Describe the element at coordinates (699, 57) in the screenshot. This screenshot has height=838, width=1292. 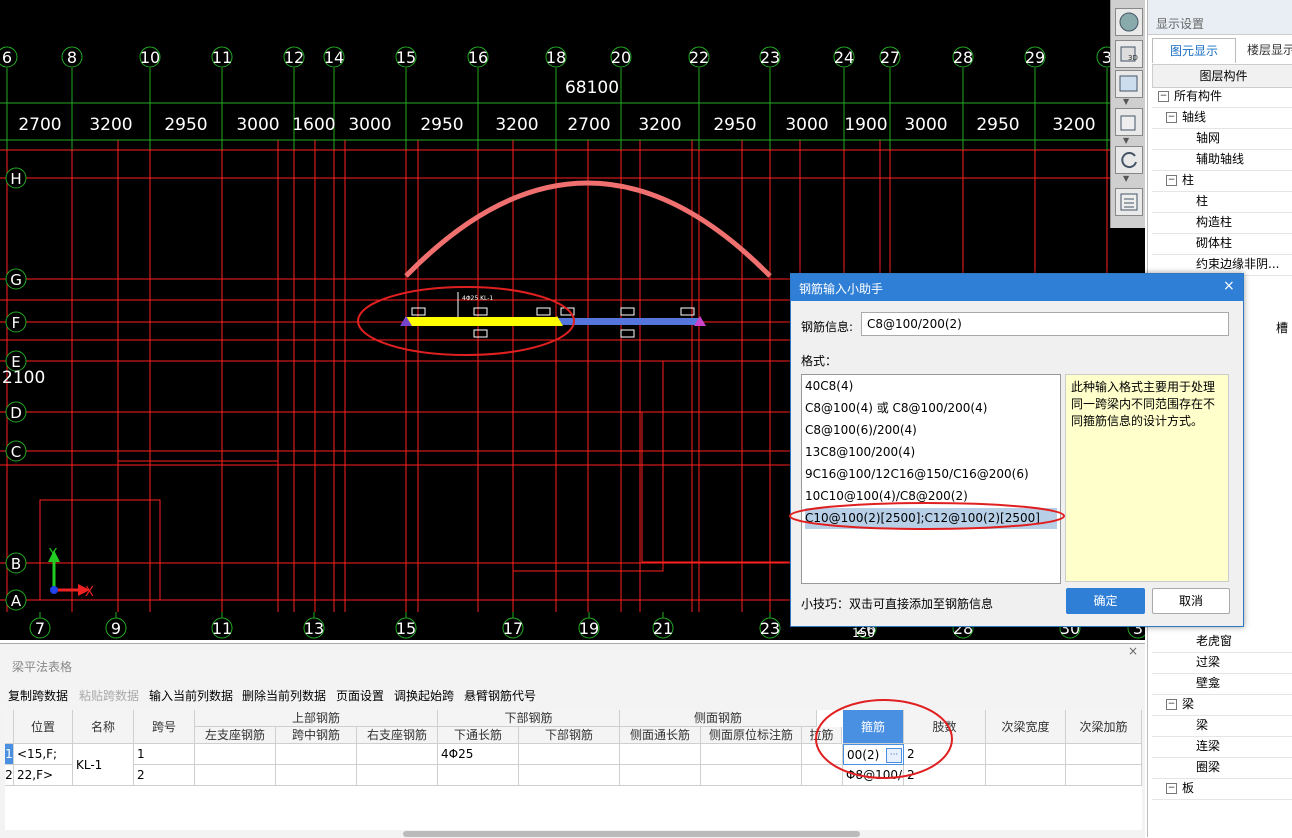
I see `axis-label: 22` at that location.